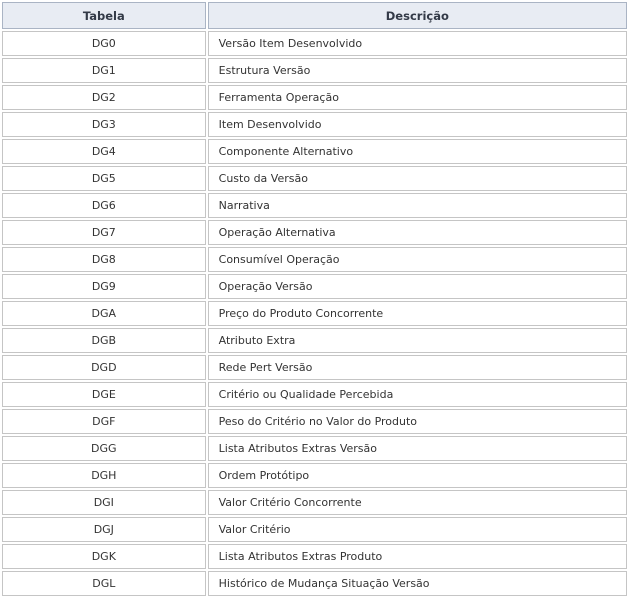 This screenshot has height=598, width=629. Describe the element at coordinates (104, 97) in the screenshot. I see `table-code-cell: DG2` at that location.